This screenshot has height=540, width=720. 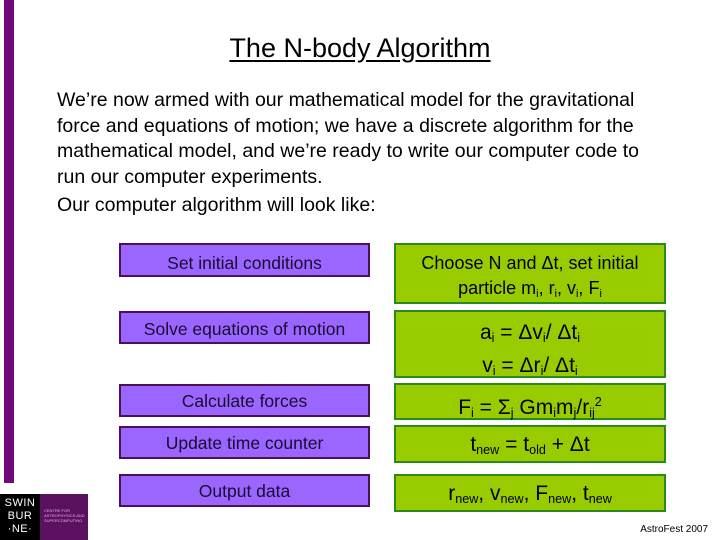 I want to click on detail-forces: Fi = Σj Gmimj/rij2, so click(x=530, y=401).